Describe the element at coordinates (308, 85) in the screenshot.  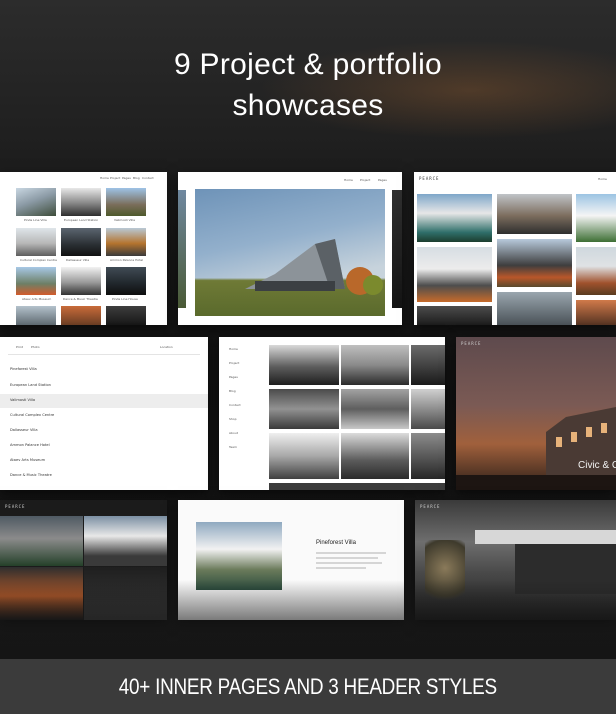
I see `headline: 9 Project & portfolio showcases` at that location.